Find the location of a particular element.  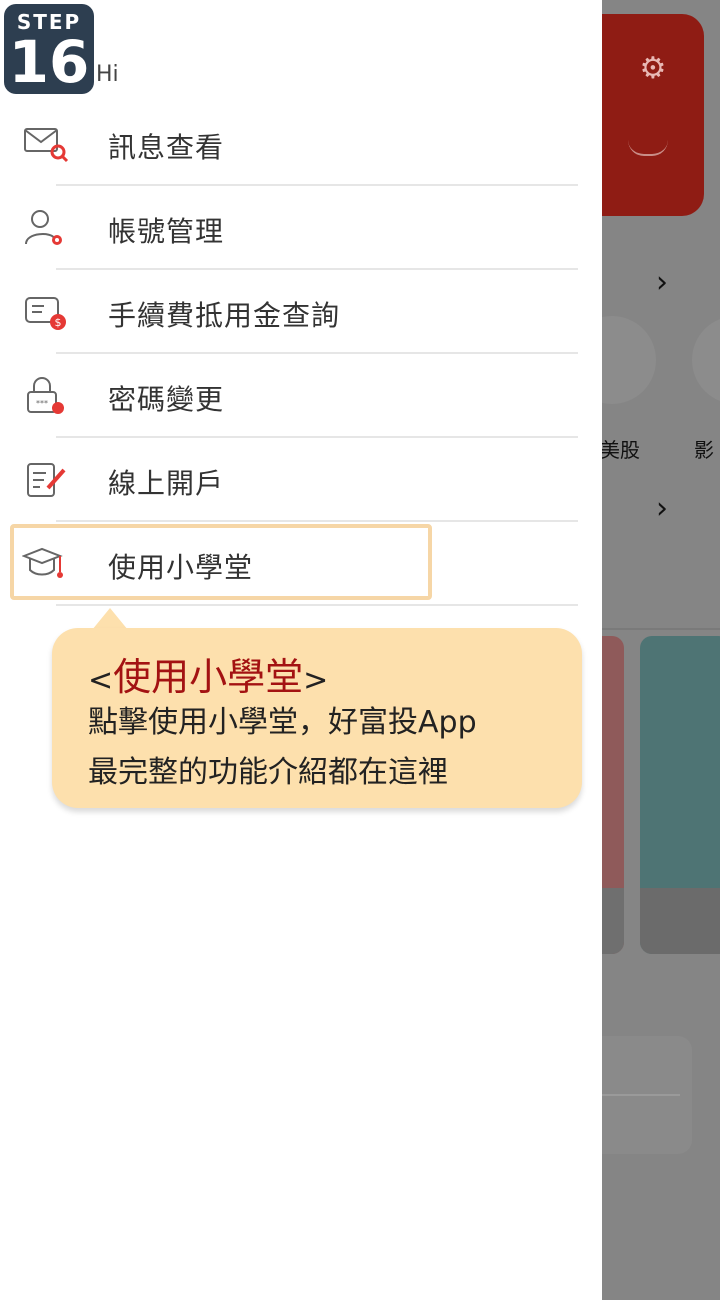

lock-icon: *** is located at coordinates (46, 396).